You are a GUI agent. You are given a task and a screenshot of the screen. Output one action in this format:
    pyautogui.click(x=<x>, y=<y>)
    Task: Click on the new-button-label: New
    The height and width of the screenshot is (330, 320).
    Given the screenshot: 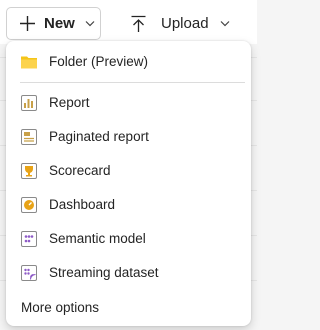 What is the action you would take?
    pyautogui.click(x=59, y=23)
    